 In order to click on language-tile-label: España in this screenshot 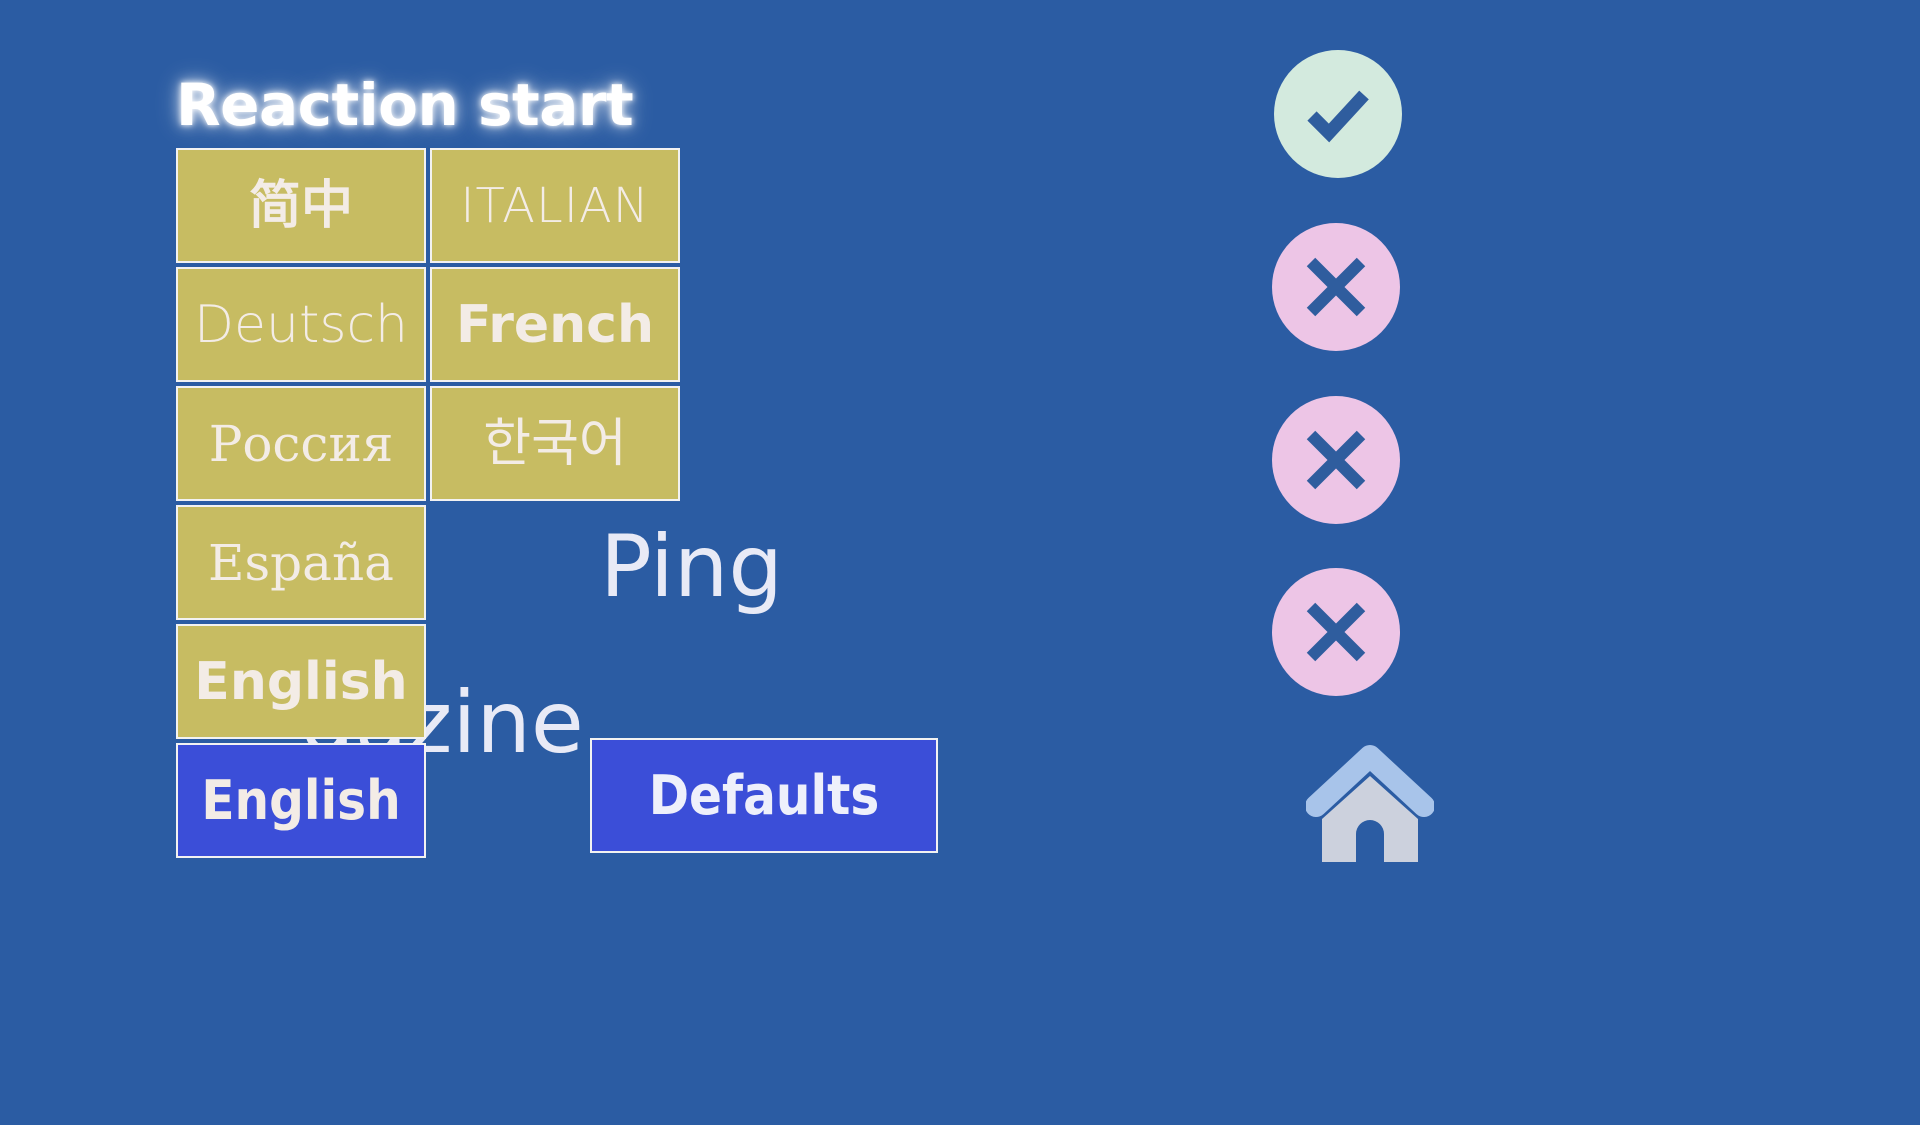, I will do `click(301, 562)`.